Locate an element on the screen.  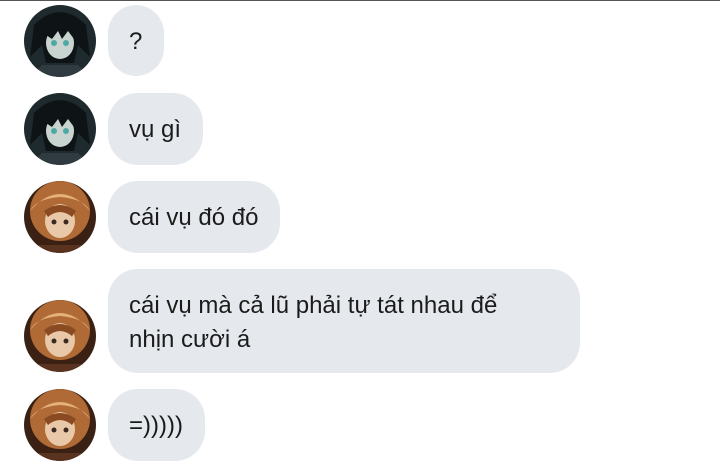
message-bubble: cái vụ đó đó is located at coordinates (194, 217).